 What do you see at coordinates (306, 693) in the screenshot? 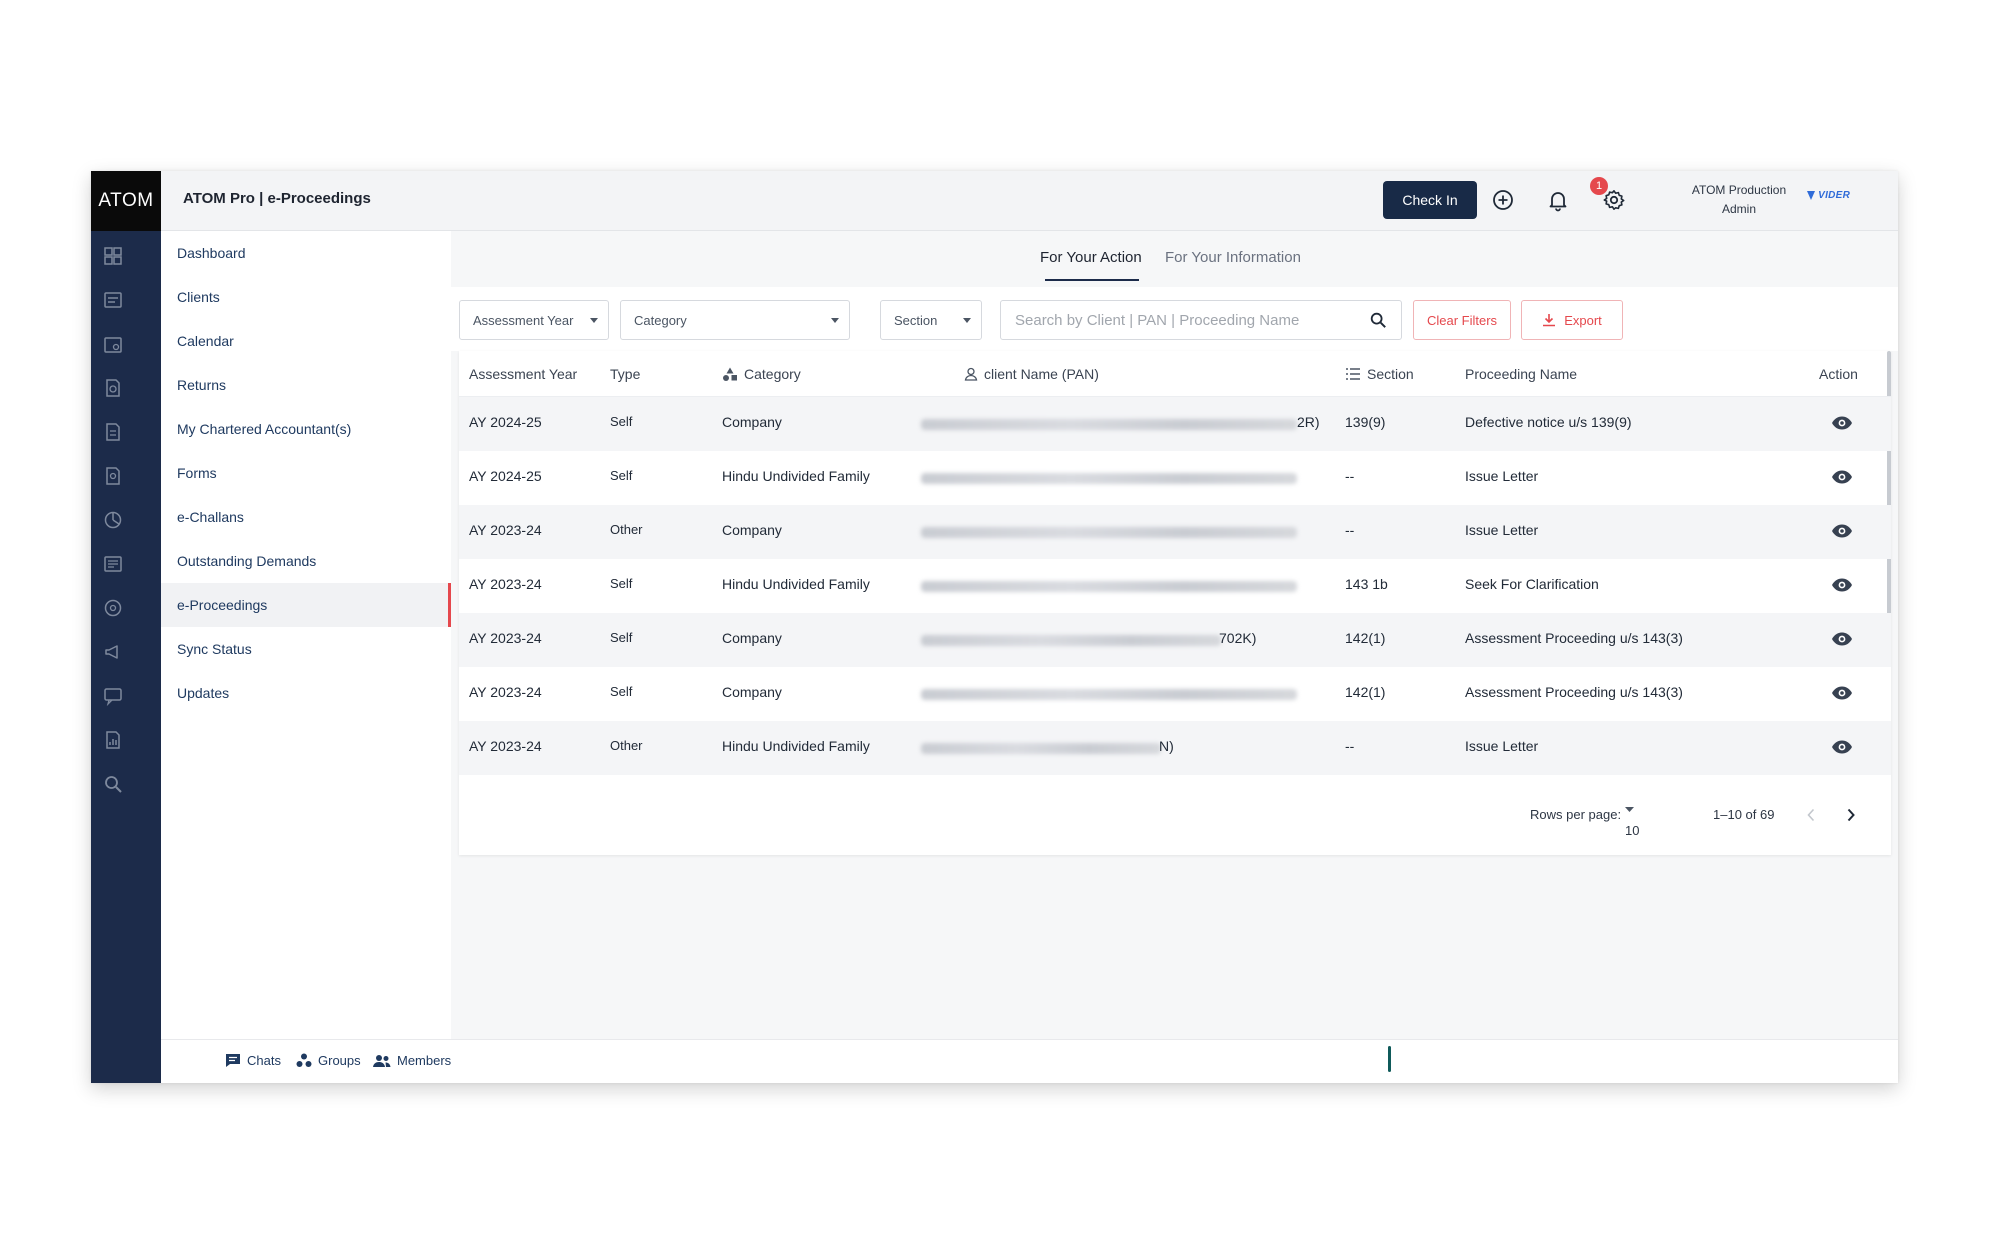
I see `sidebar-item-updates: Updates` at bounding box center [306, 693].